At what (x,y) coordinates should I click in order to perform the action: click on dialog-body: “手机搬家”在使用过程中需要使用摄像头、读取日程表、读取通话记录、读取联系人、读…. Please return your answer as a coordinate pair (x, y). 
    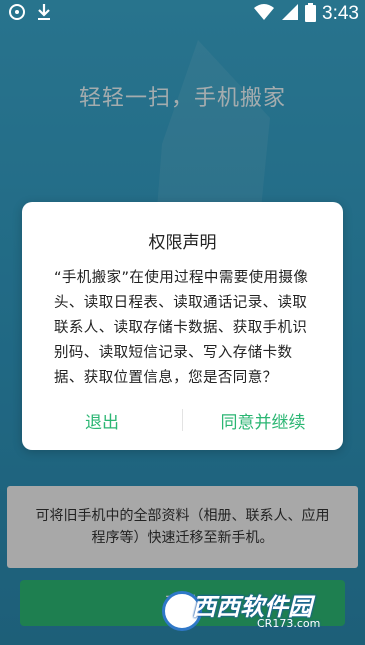
    Looking at the image, I should click on (181, 328).